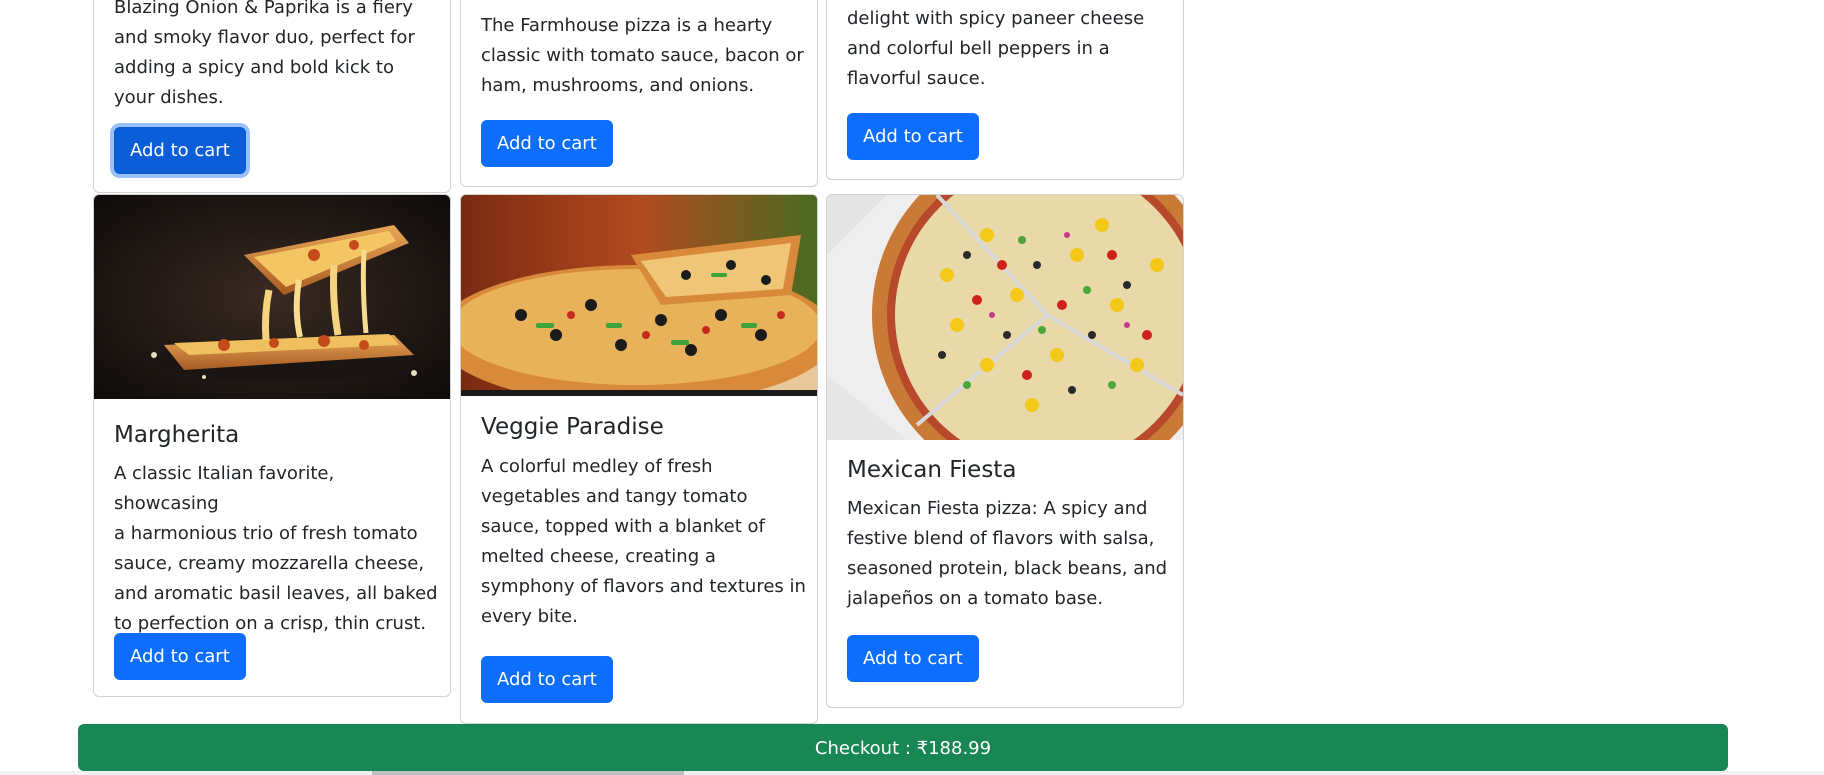 The width and height of the screenshot is (1824, 775). Describe the element at coordinates (276, 593) in the screenshot. I see `description-line: and aromatic basil leaves, all baked` at that location.